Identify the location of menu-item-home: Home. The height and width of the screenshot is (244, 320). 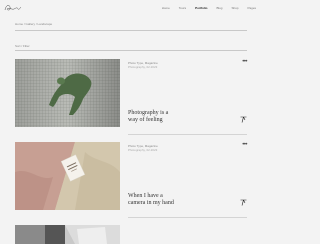
(166, 8).